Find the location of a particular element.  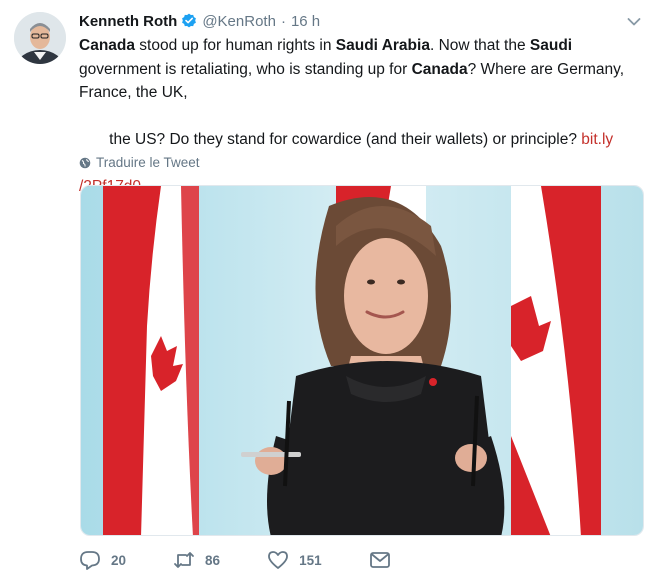

envelope-icon is located at coordinates (379, 560).